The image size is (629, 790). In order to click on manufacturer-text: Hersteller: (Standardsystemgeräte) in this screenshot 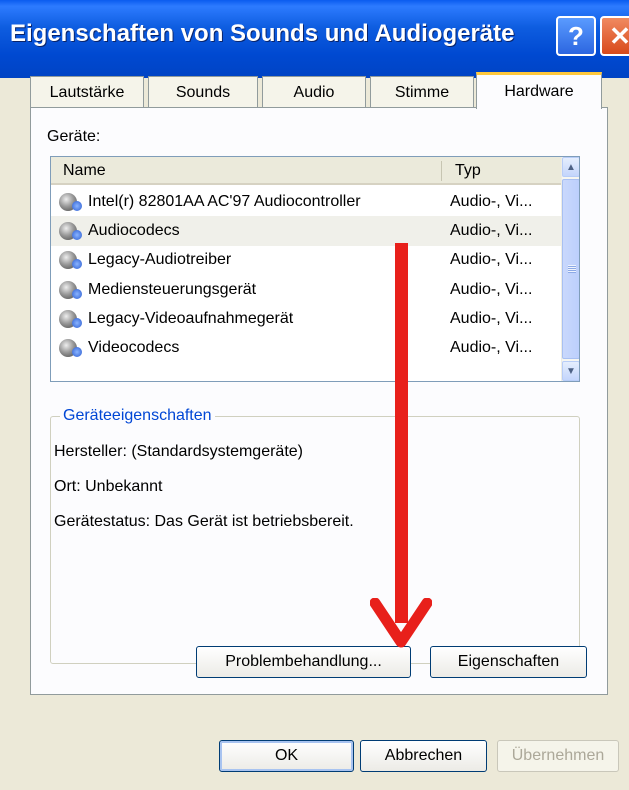, I will do `click(178, 451)`.